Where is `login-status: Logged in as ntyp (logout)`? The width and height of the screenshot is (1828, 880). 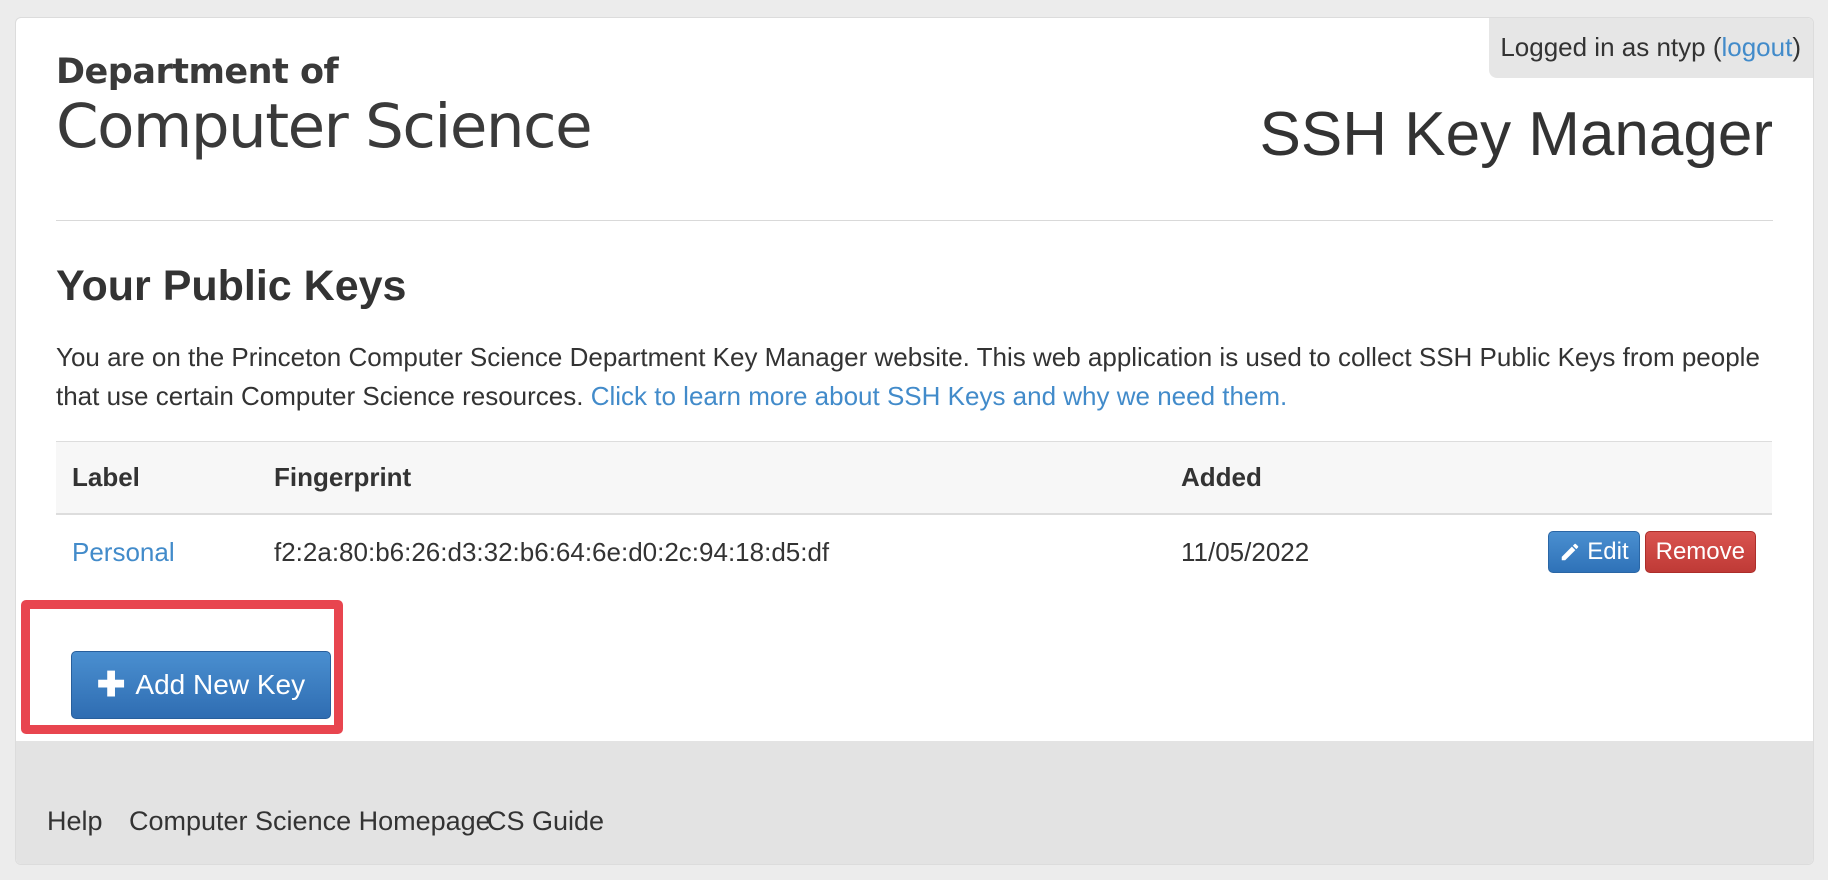
login-status: Logged in as ntyp (logout) is located at coordinates (1651, 48).